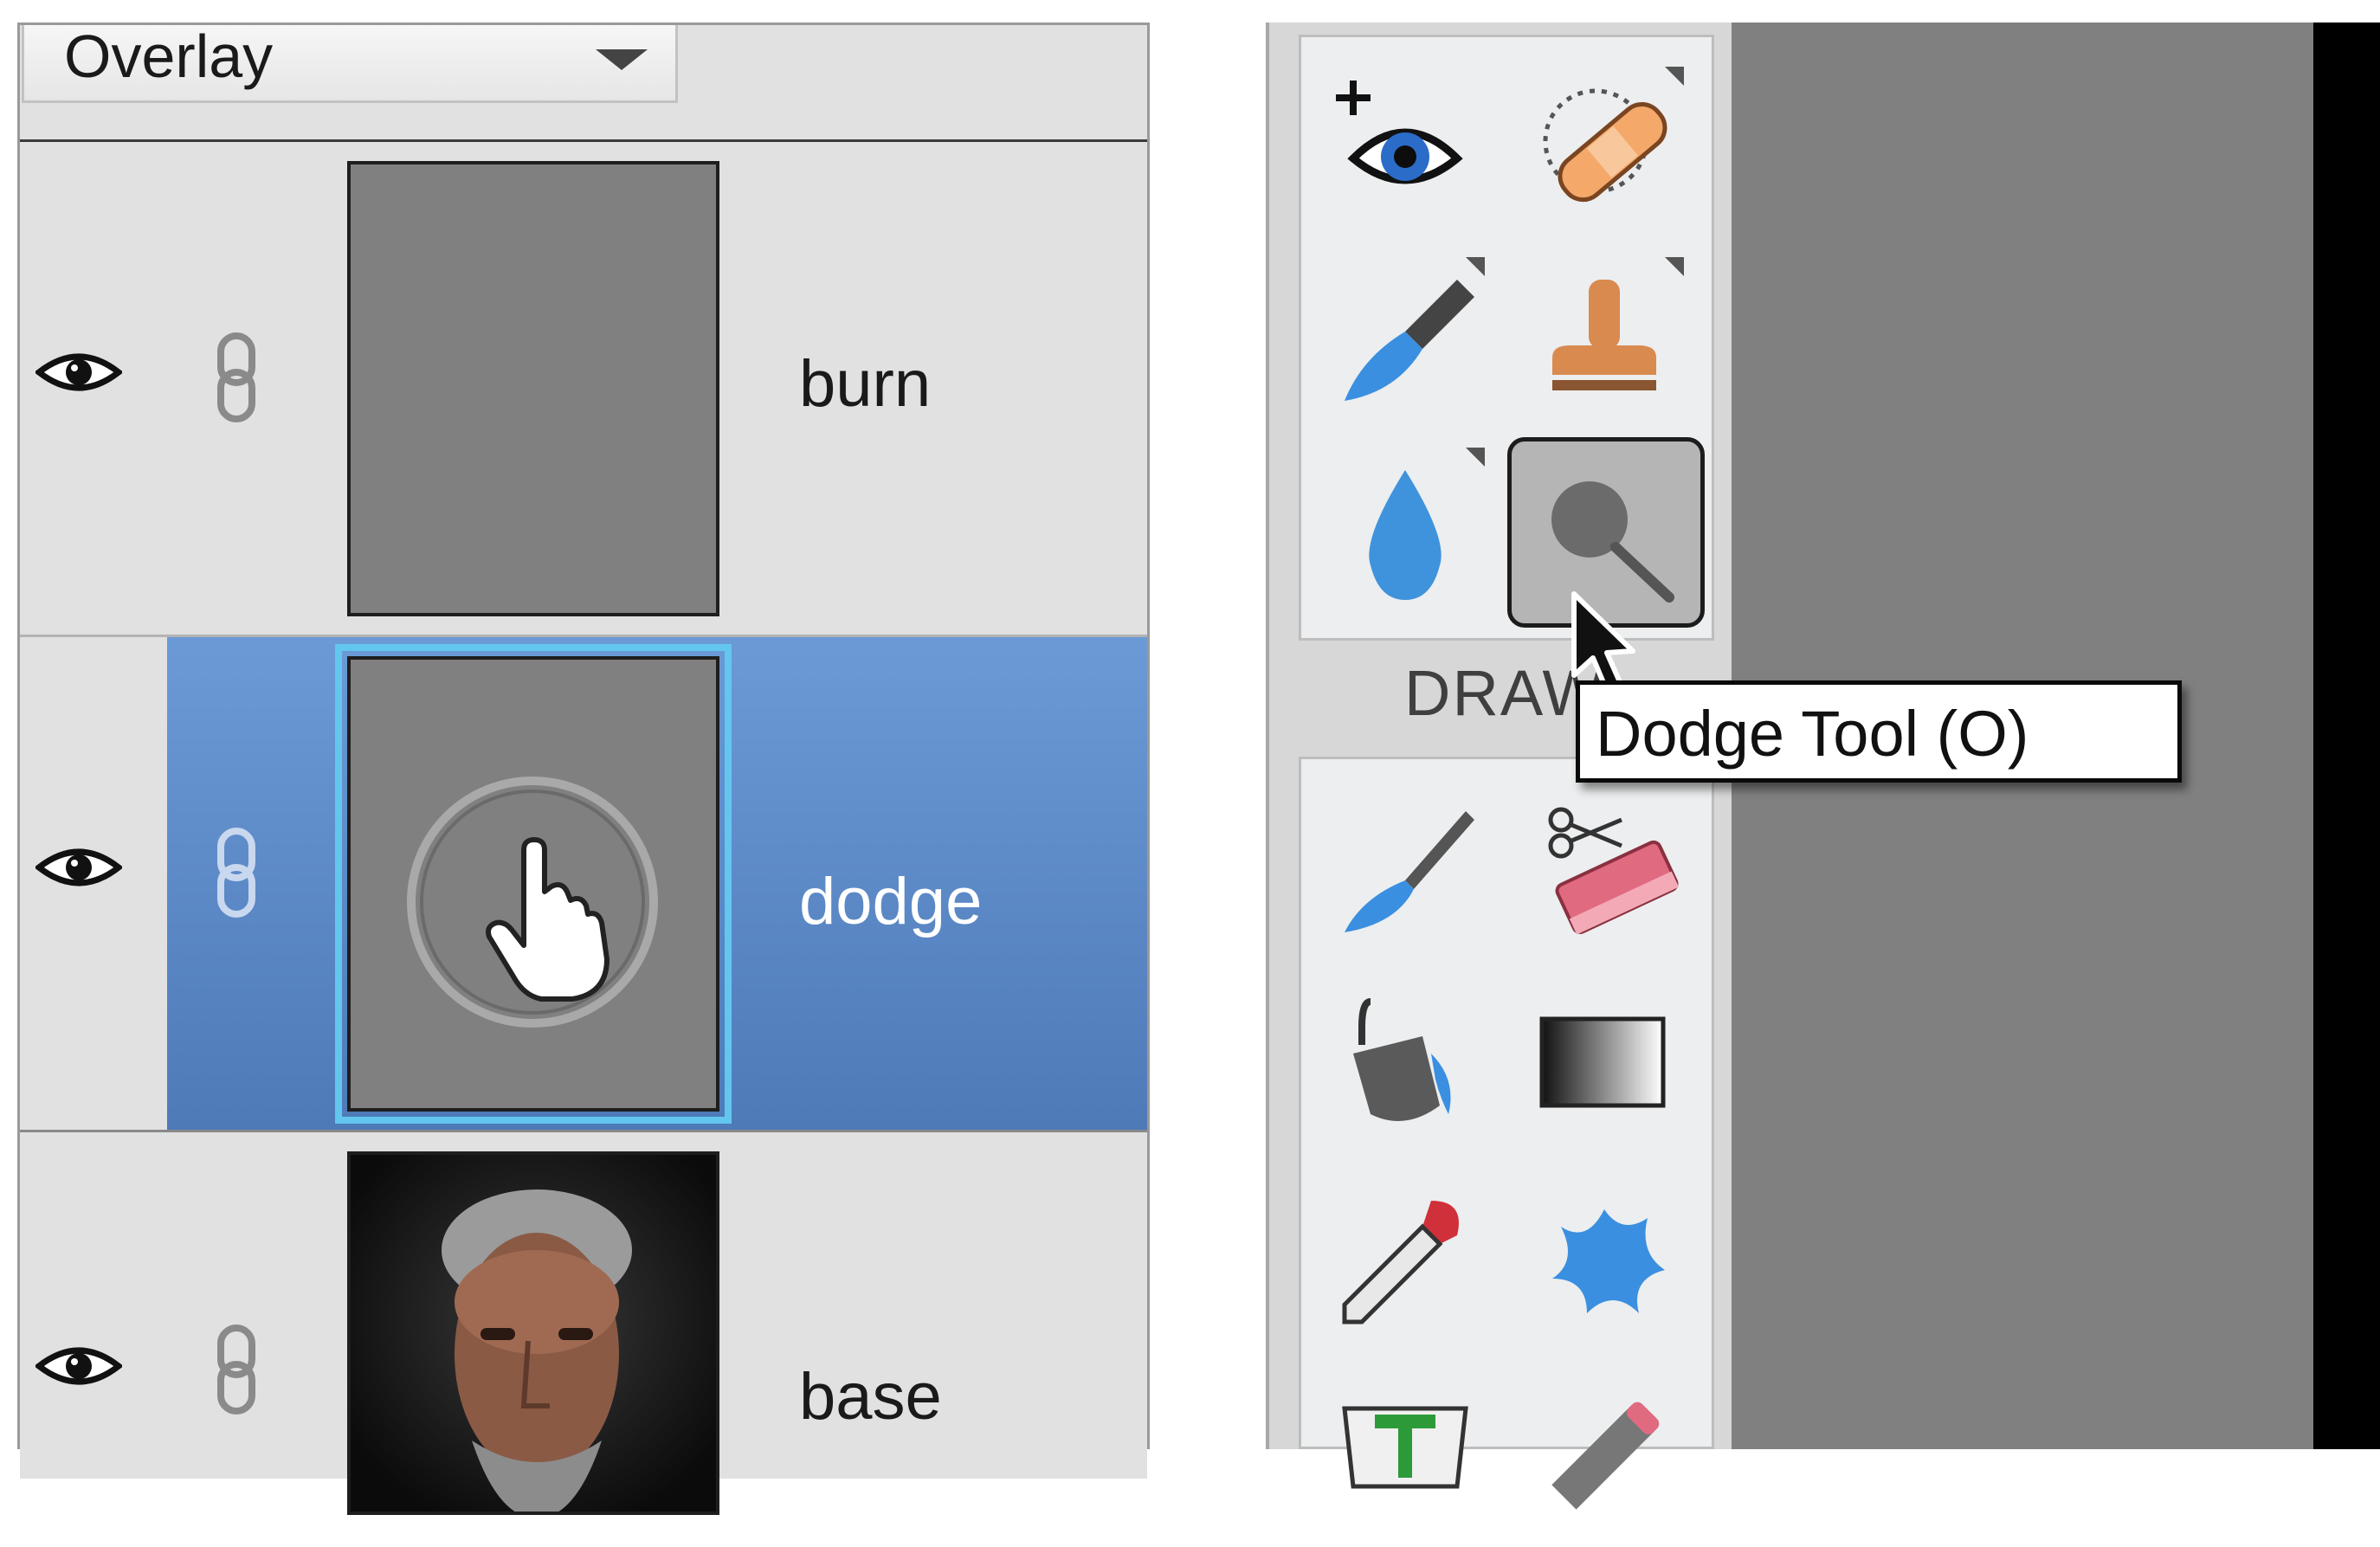 The height and width of the screenshot is (1547, 2380). Describe the element at coordinates (1605, 1456) in the screenshot. I see `pencil-icon` at that location.